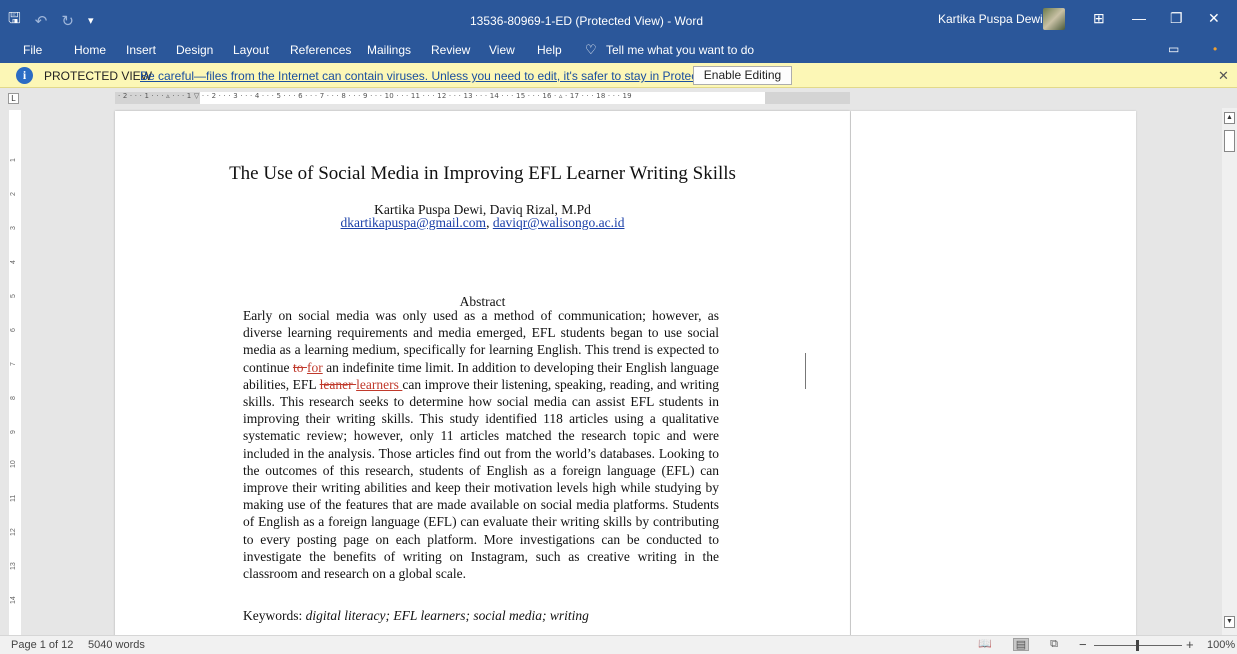 This screenshot has height=654, width=1237. What do you see at coordinates (67, 21) in the screenshot?
I see `redo-icon: ↻` at bounding box center [67, 21].